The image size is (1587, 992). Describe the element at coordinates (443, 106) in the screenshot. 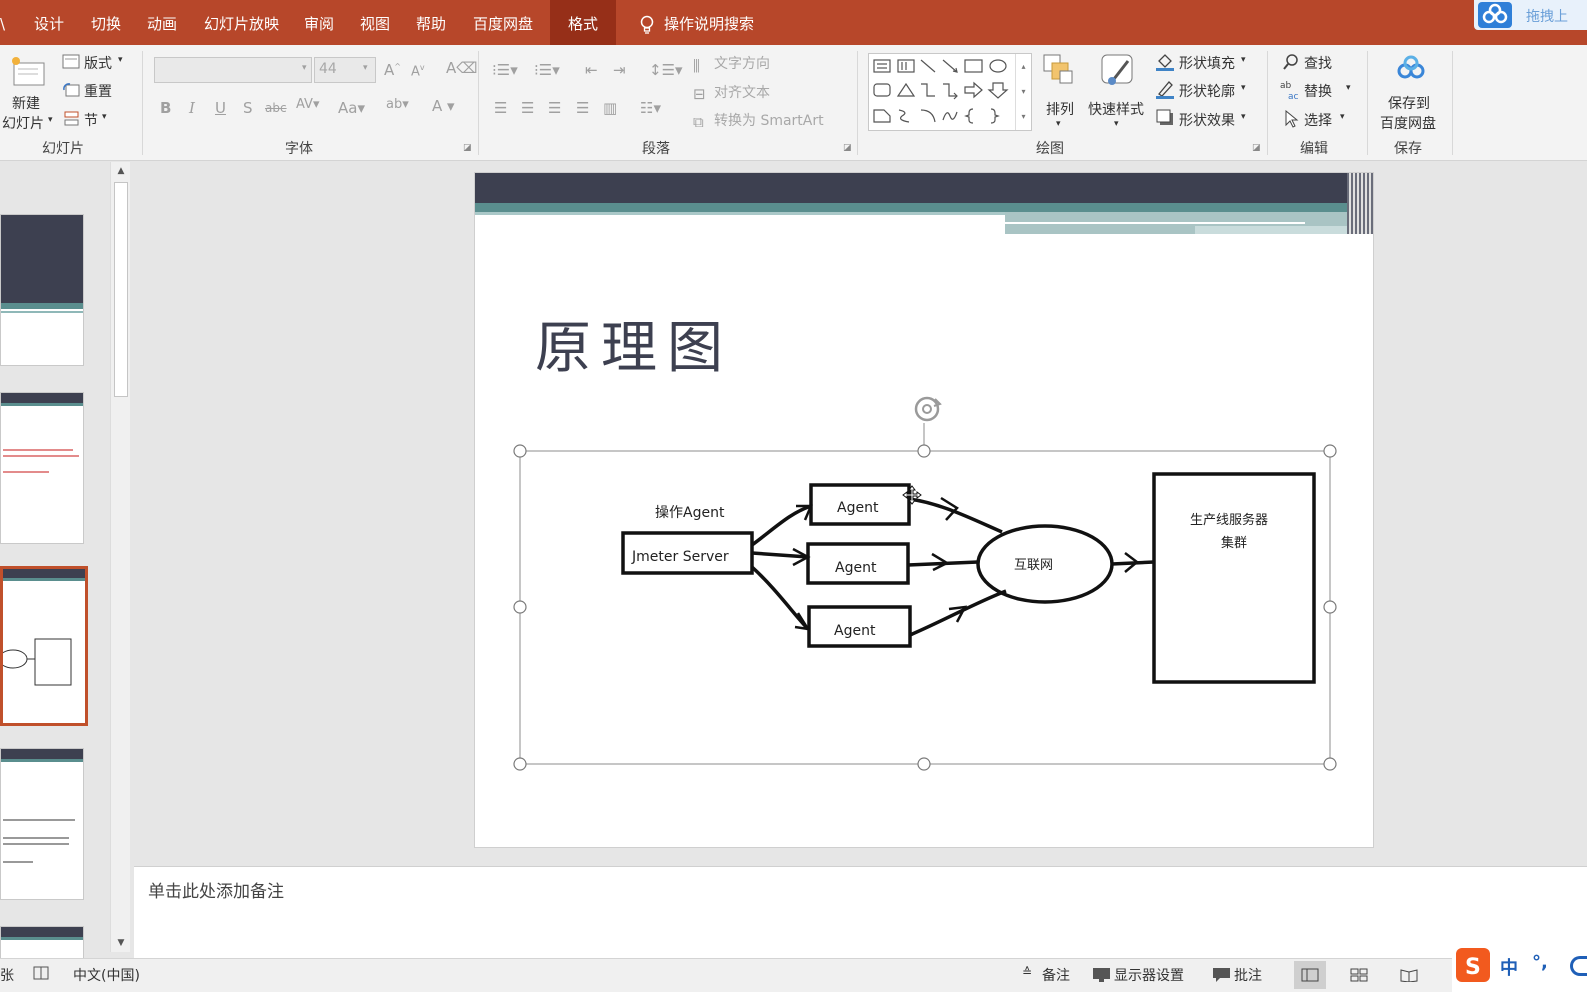

I see `font-color-icon: A ▾` at that location.